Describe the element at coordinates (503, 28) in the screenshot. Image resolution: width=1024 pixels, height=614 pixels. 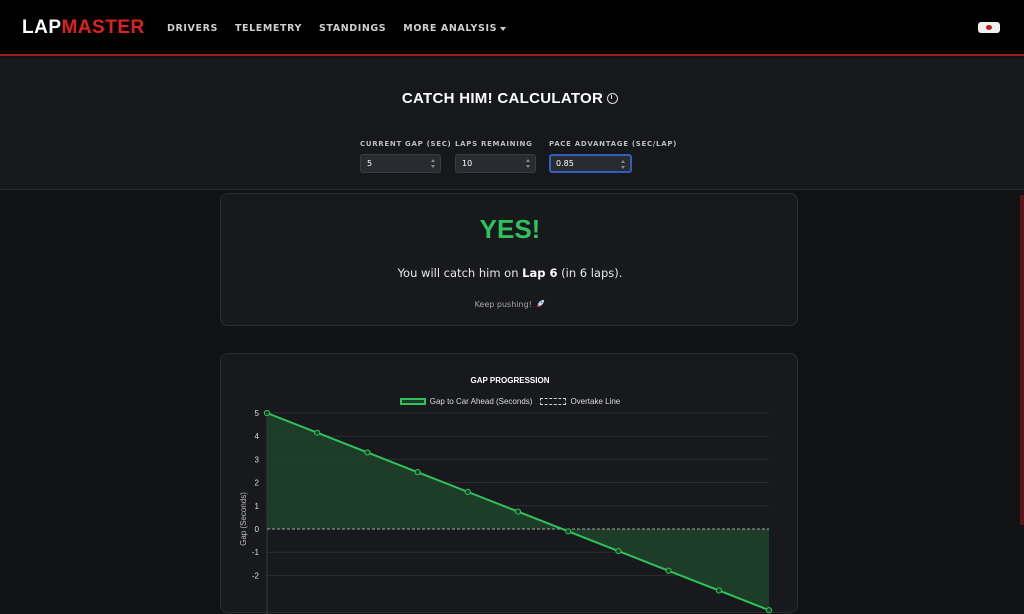
I see `chevron-down-icon` at that location.